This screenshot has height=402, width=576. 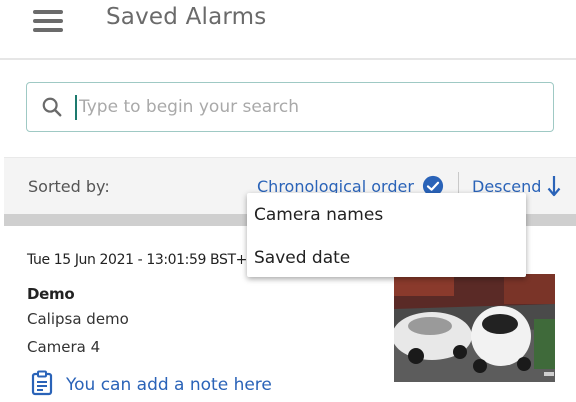 What do you see at coordinates (69, 186) in the screenshot?
I see `sort-label: Sorted by:` at bounding box center [69, 186].